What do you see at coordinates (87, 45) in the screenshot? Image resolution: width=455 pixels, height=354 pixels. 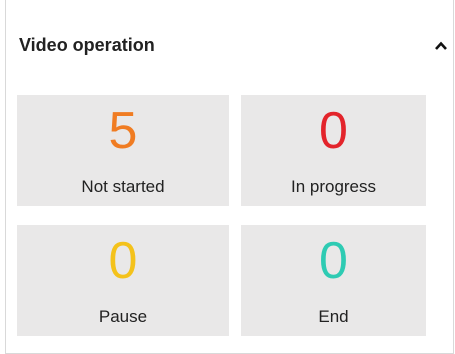 I see `panel-title: Video operation` at bounding box center [87, 45].